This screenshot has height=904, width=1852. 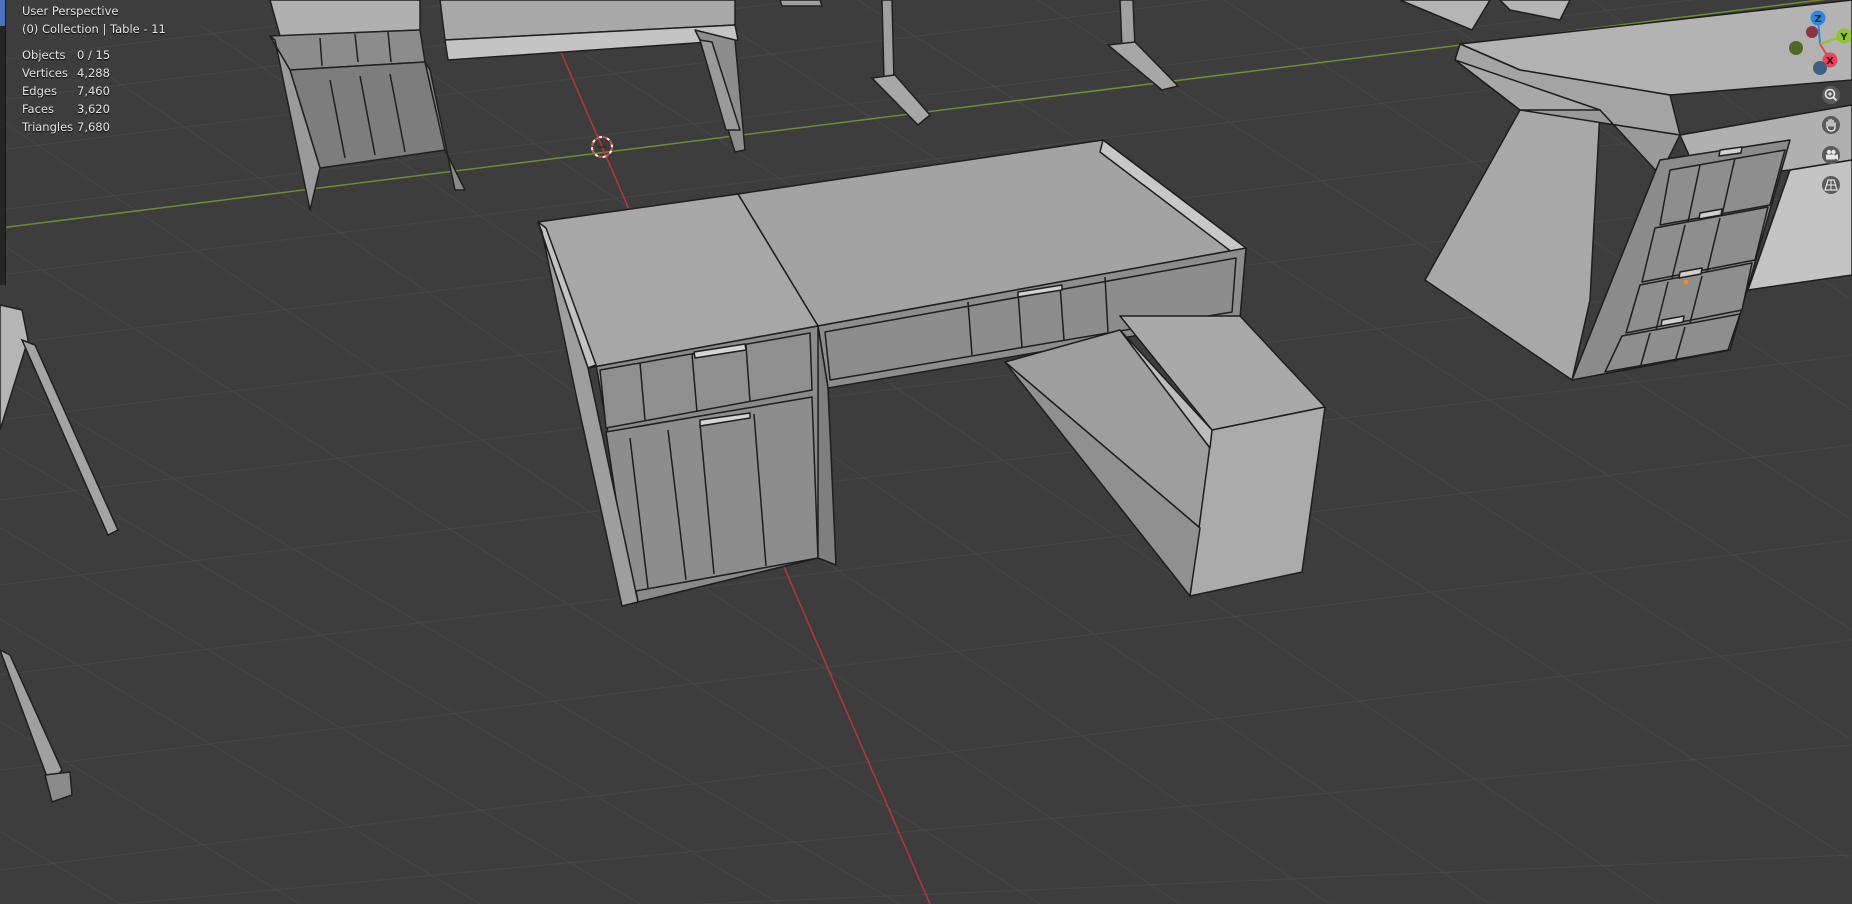 What do you see at coordinates (94, 55) in the screenshot?
I see `stat-value: 0 / 15` at bounding box center [94, 55].